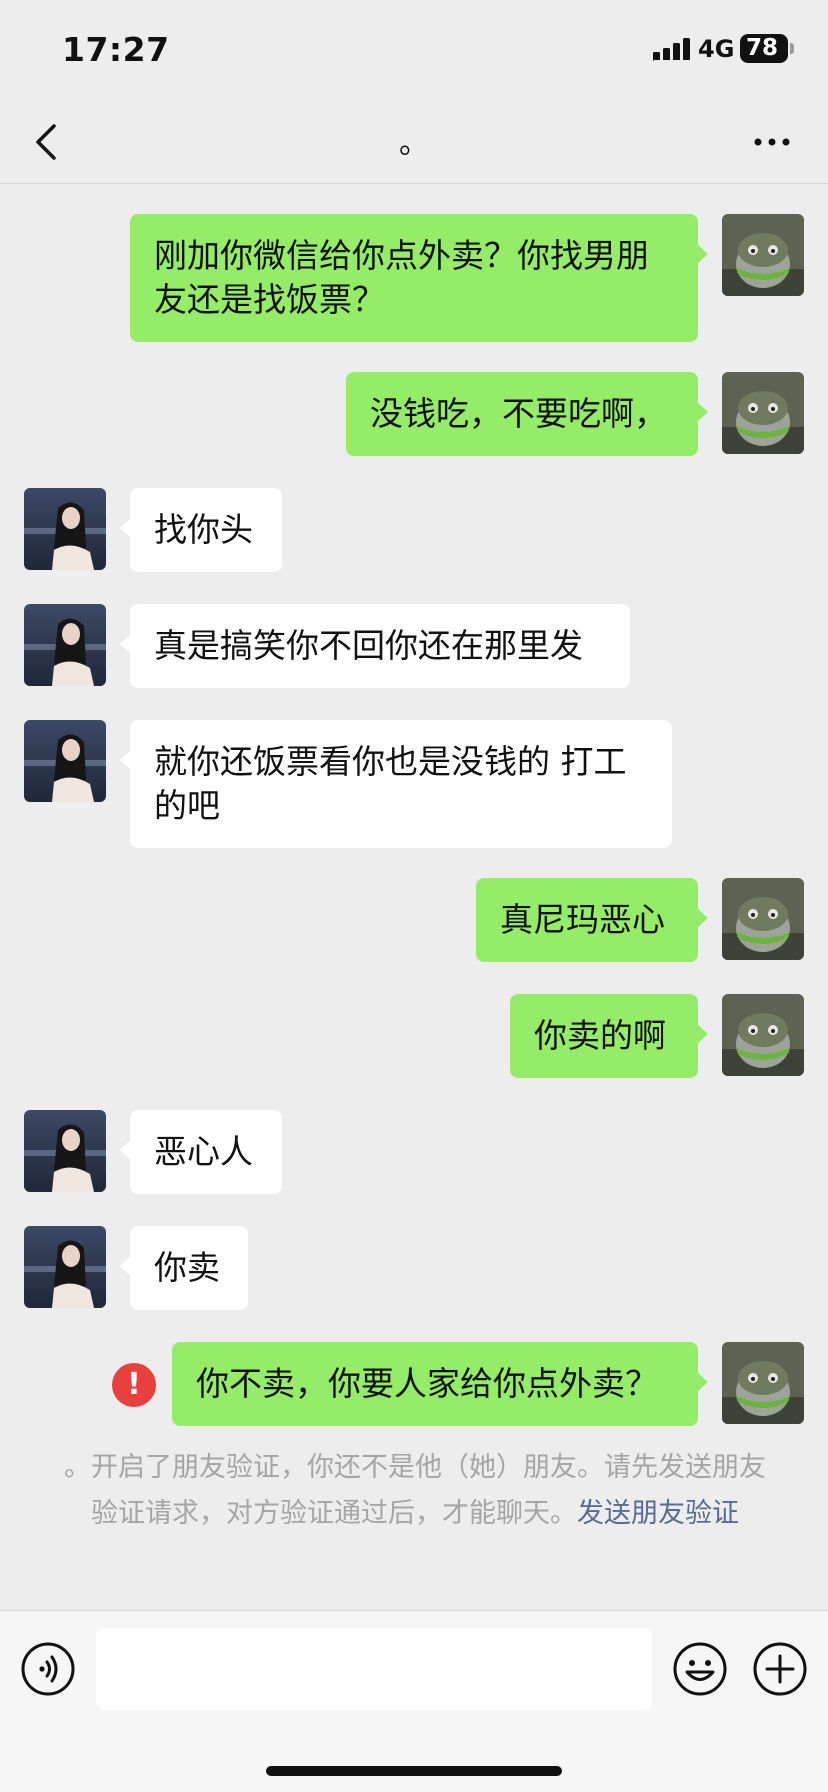 The width and height of the screenshot is (828, 1792). What do you see at coordinates (134, 1385) in the screenshot?
I see `send-failed-icon: !` at bounding box center [134, 1385].